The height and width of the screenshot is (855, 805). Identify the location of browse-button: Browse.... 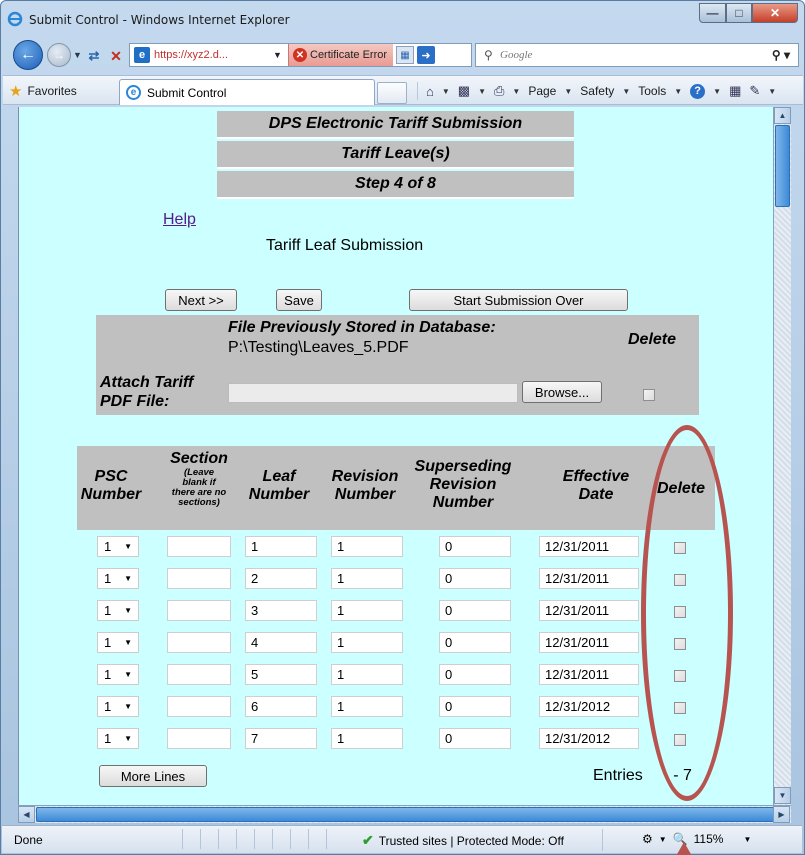
(562, 392).